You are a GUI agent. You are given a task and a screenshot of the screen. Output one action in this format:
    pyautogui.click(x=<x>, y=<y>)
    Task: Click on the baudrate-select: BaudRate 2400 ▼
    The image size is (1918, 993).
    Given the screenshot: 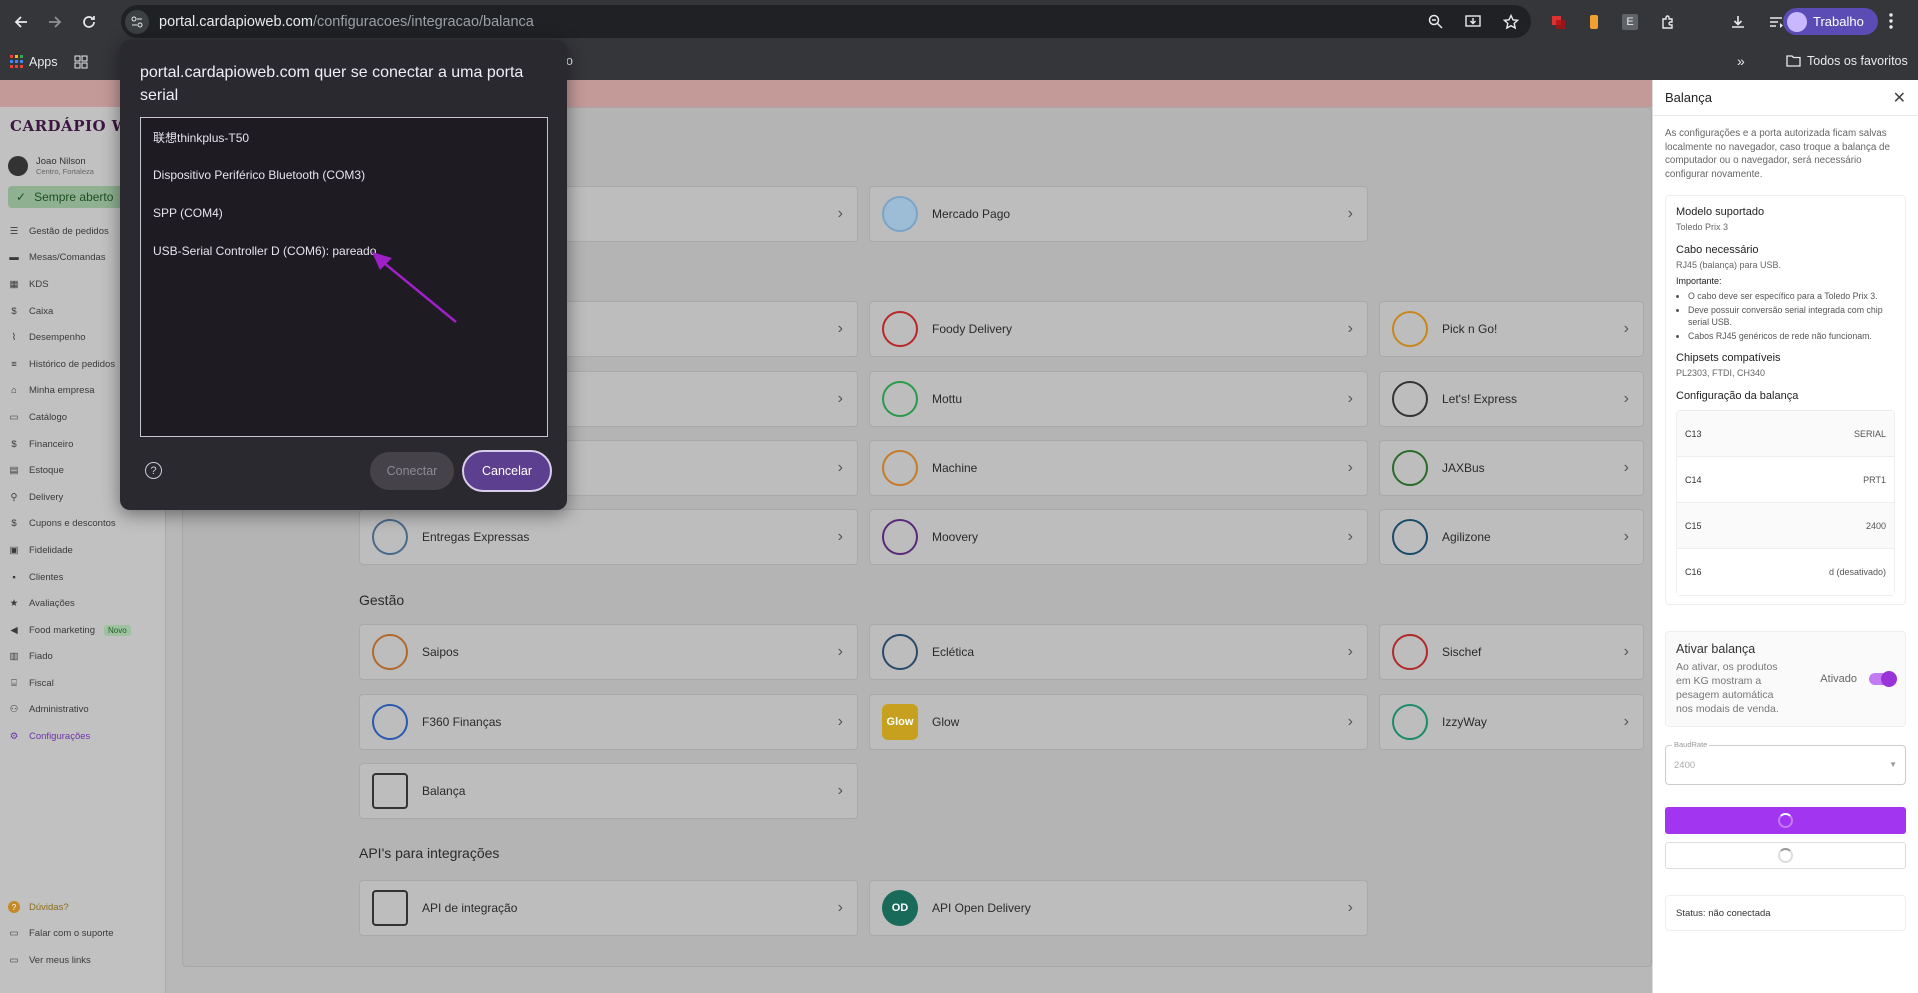 What is the action you would take?
    pyautogui.click(x=1785, y=762)
    